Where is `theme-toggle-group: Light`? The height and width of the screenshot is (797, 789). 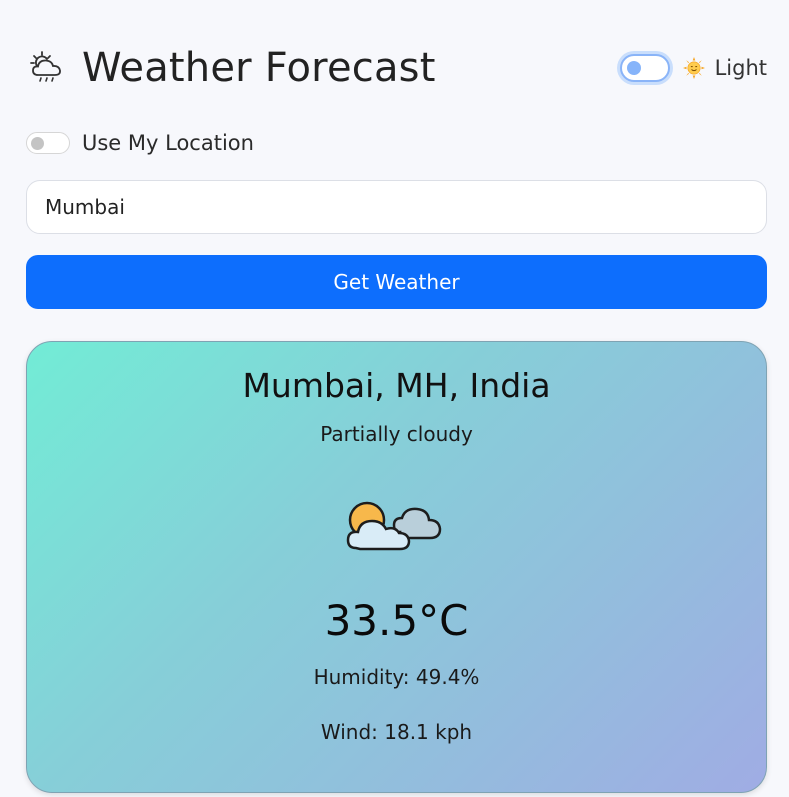
theme-toggle-group: Light is located at coordinates (693, 68).